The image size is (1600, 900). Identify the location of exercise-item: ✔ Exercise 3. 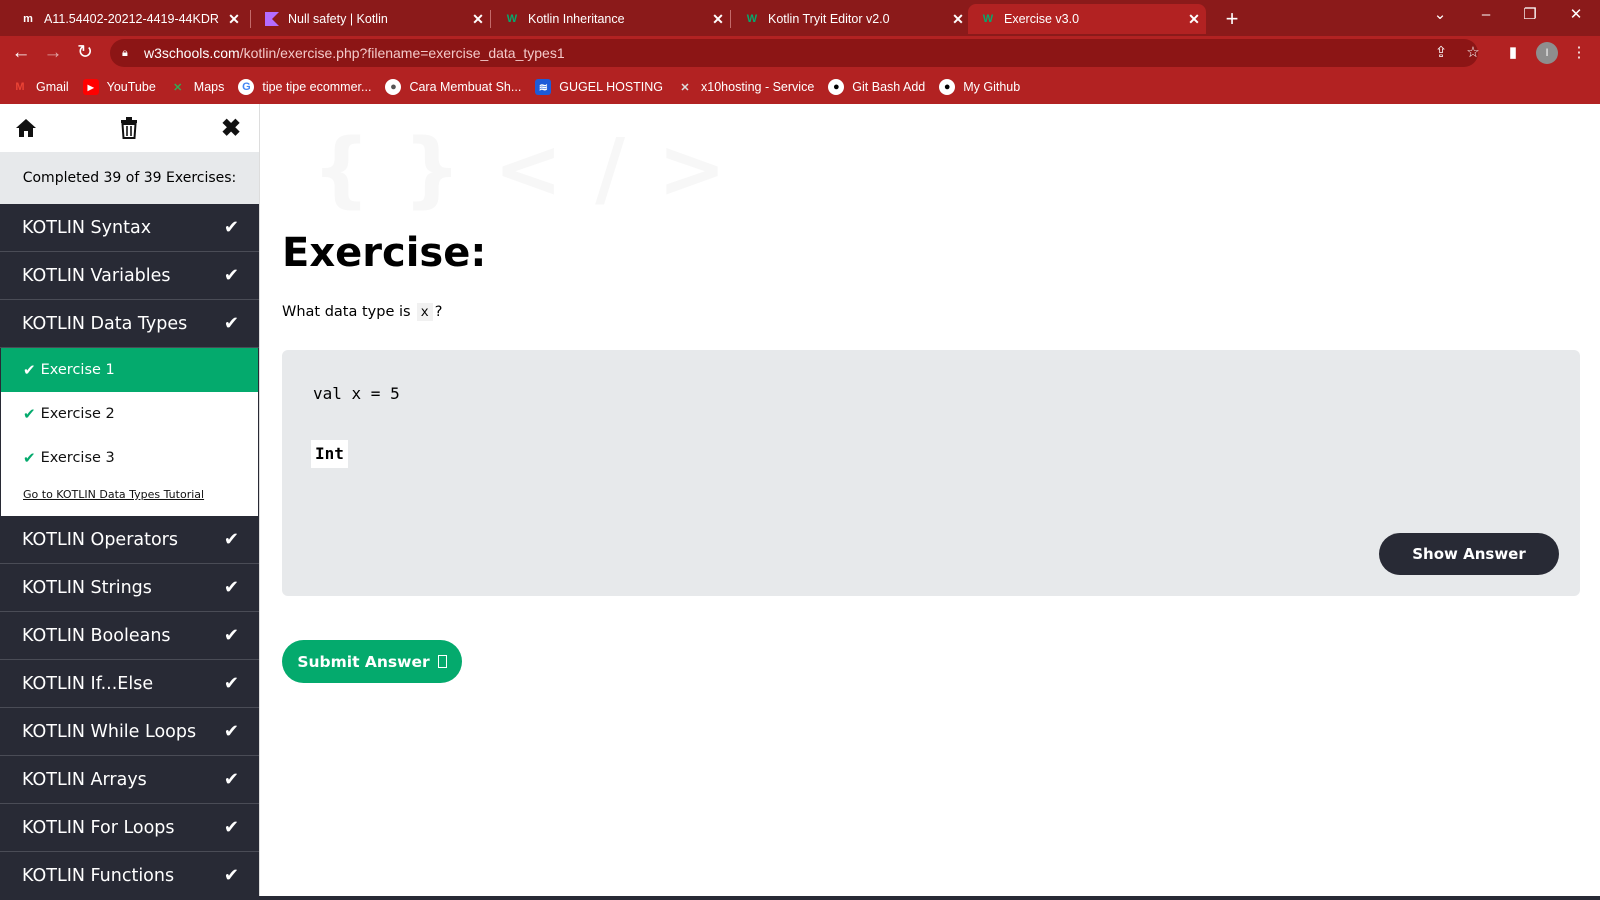
(129, 458).